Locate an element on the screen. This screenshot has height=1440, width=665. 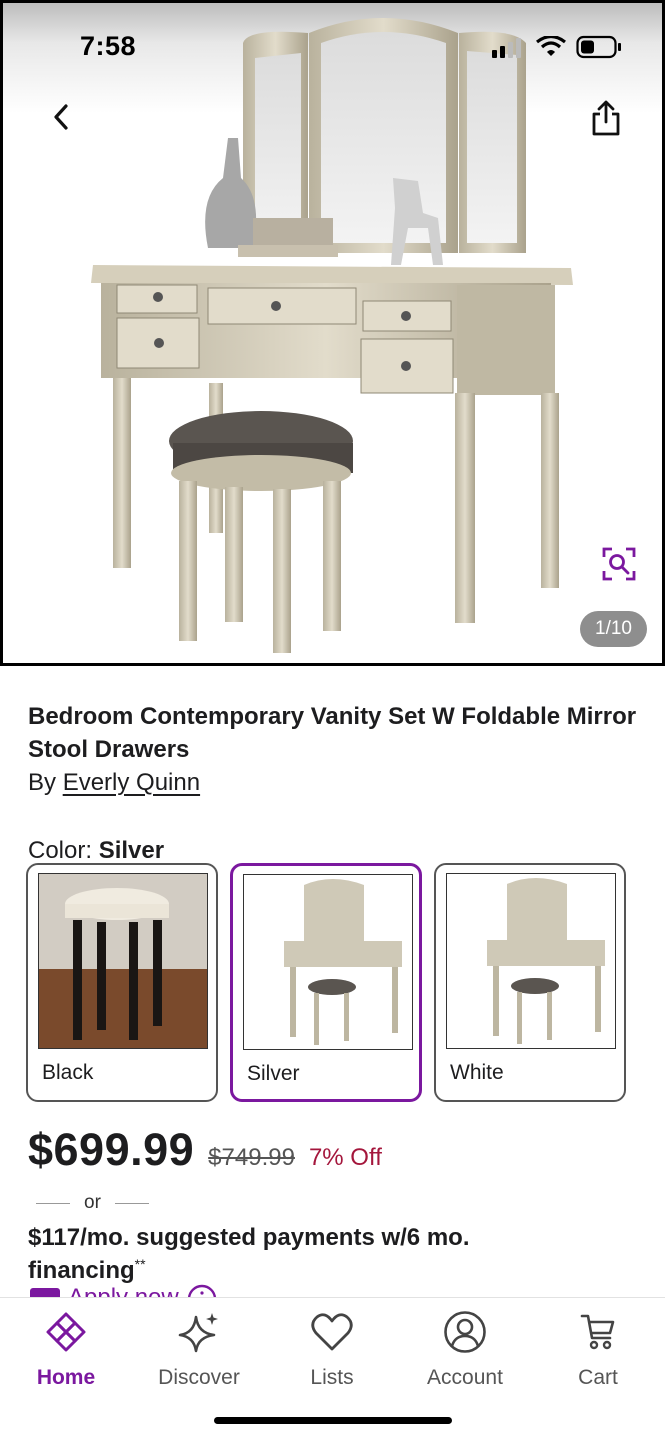
byline: By Everly Quinn is located at coordinates (334, 783).